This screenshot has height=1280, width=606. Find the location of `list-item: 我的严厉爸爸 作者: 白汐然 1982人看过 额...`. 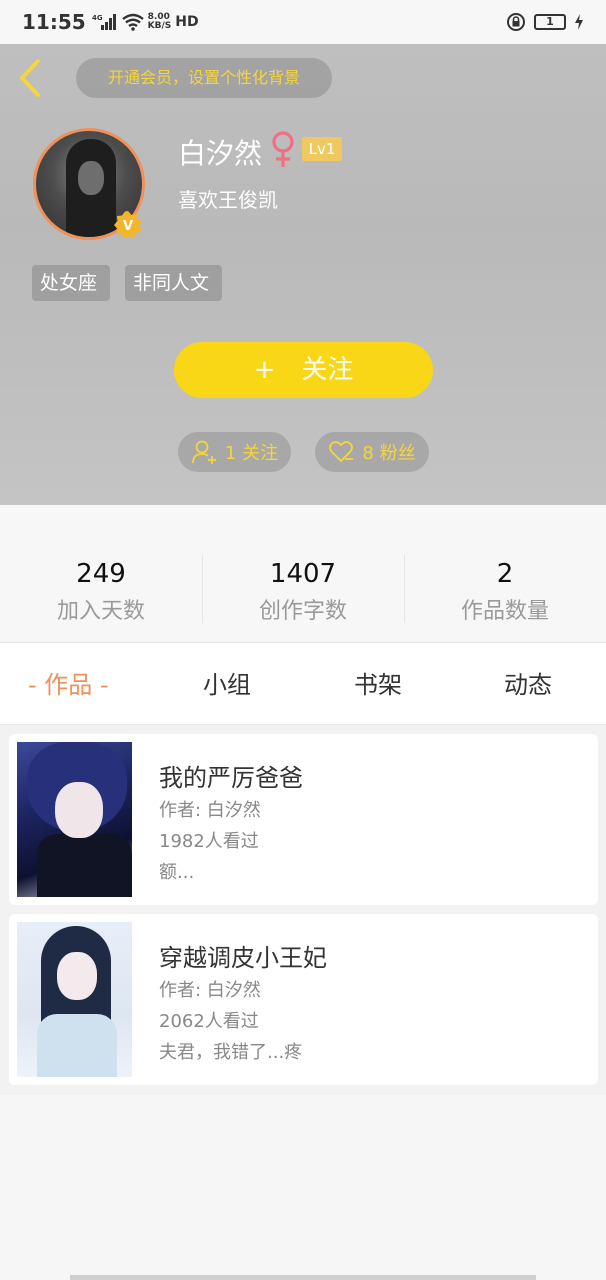

list-item: 我的严厉爸爸 作者: 白汐然 1982人看过 额... is located at coordinates (303, 819).